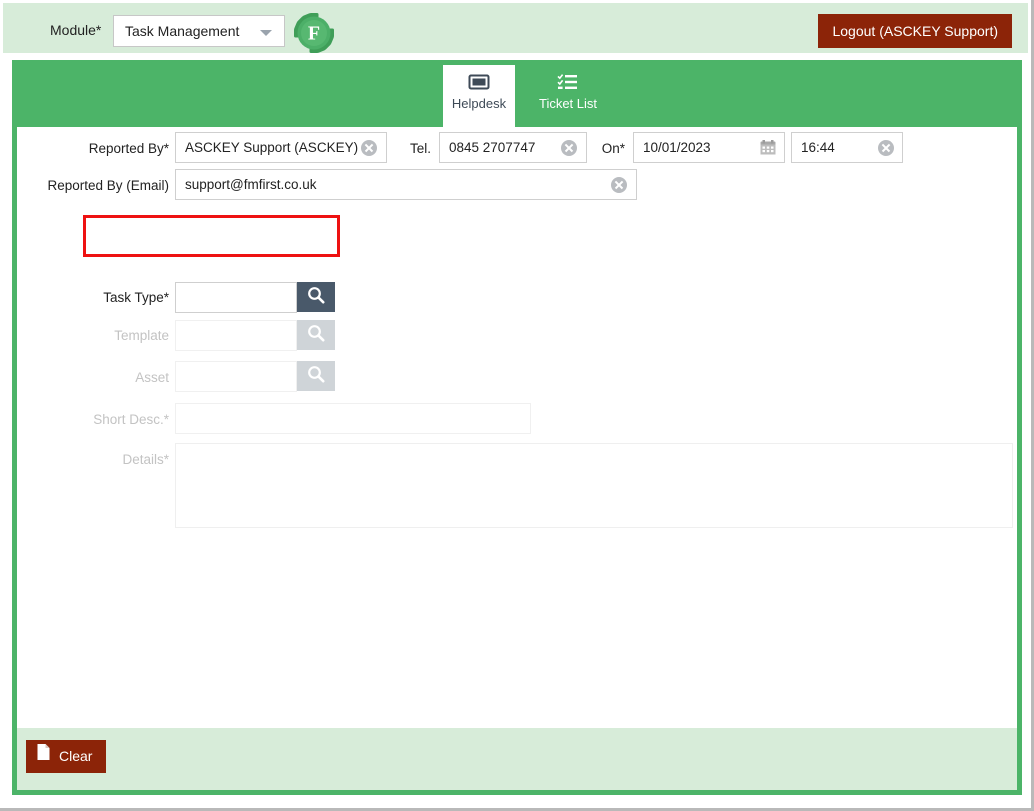 This screenshot has width=1034, height=811. Describe the element at coordinates (128, 148) in the screenshot. I see `reported-by-label: Reported By*` at that location.